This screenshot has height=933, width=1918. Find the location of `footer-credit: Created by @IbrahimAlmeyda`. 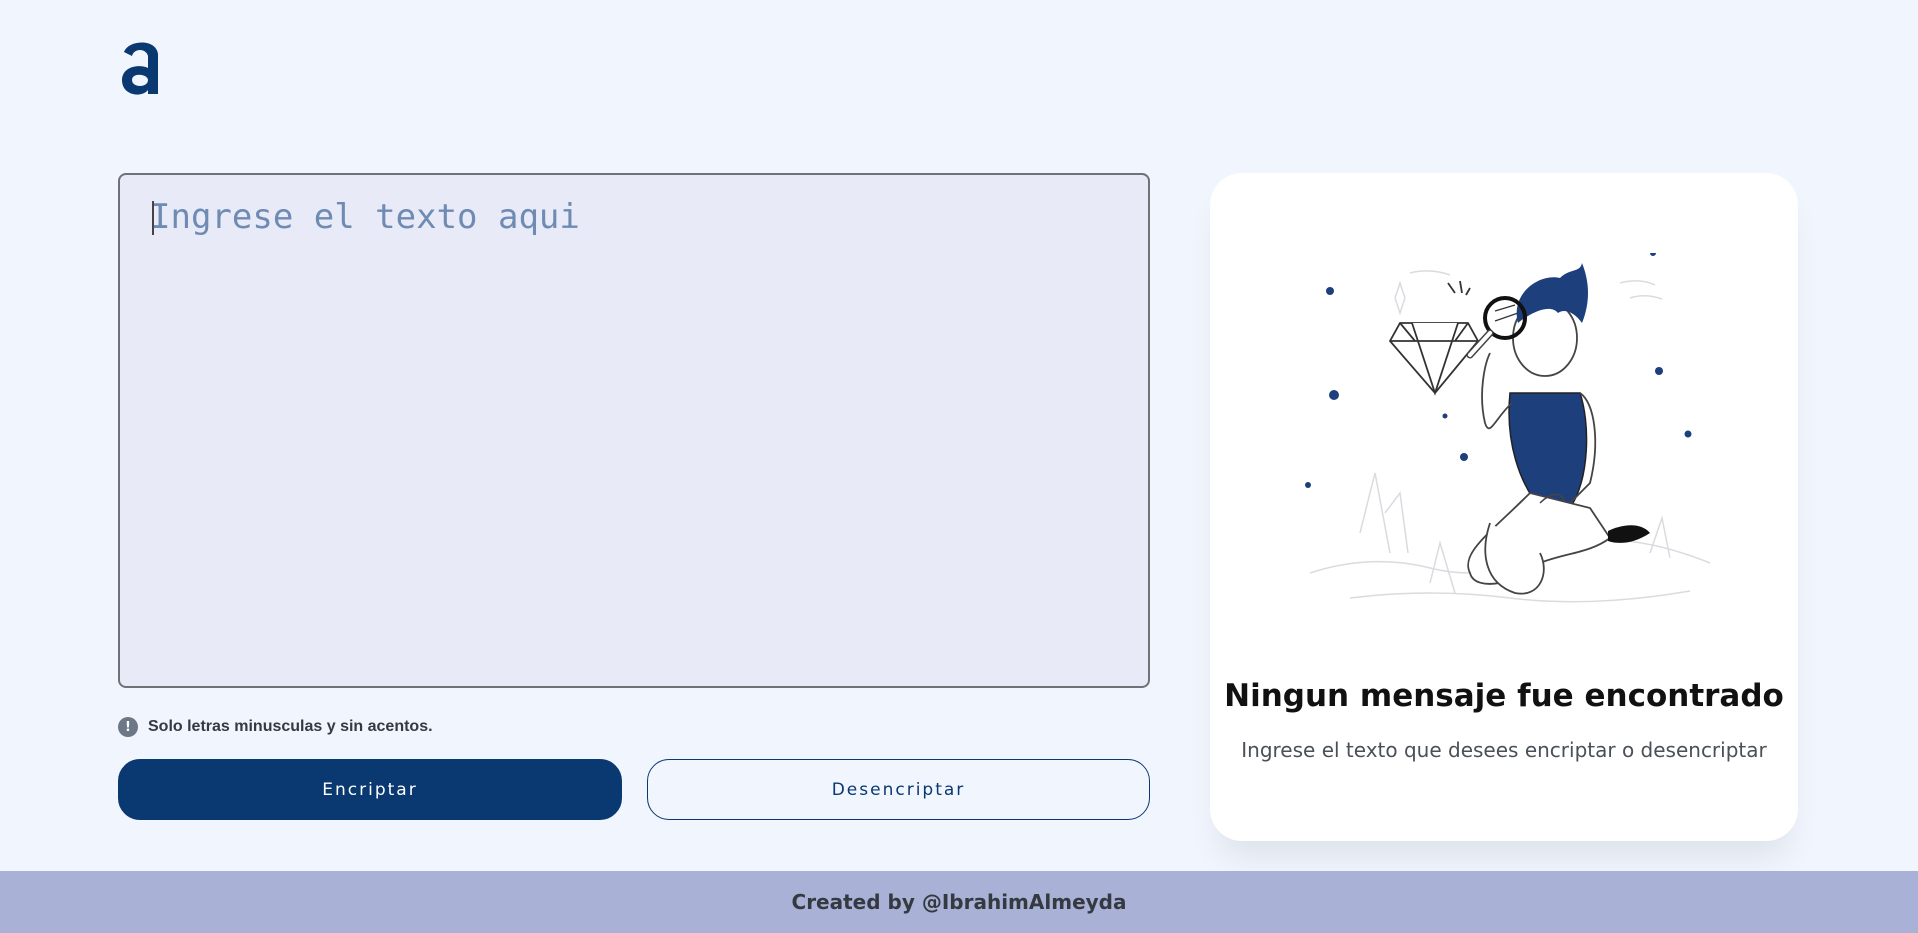

footer-credit: Created by @IbrahimAlmeyda is located at coordinates (959, 902).